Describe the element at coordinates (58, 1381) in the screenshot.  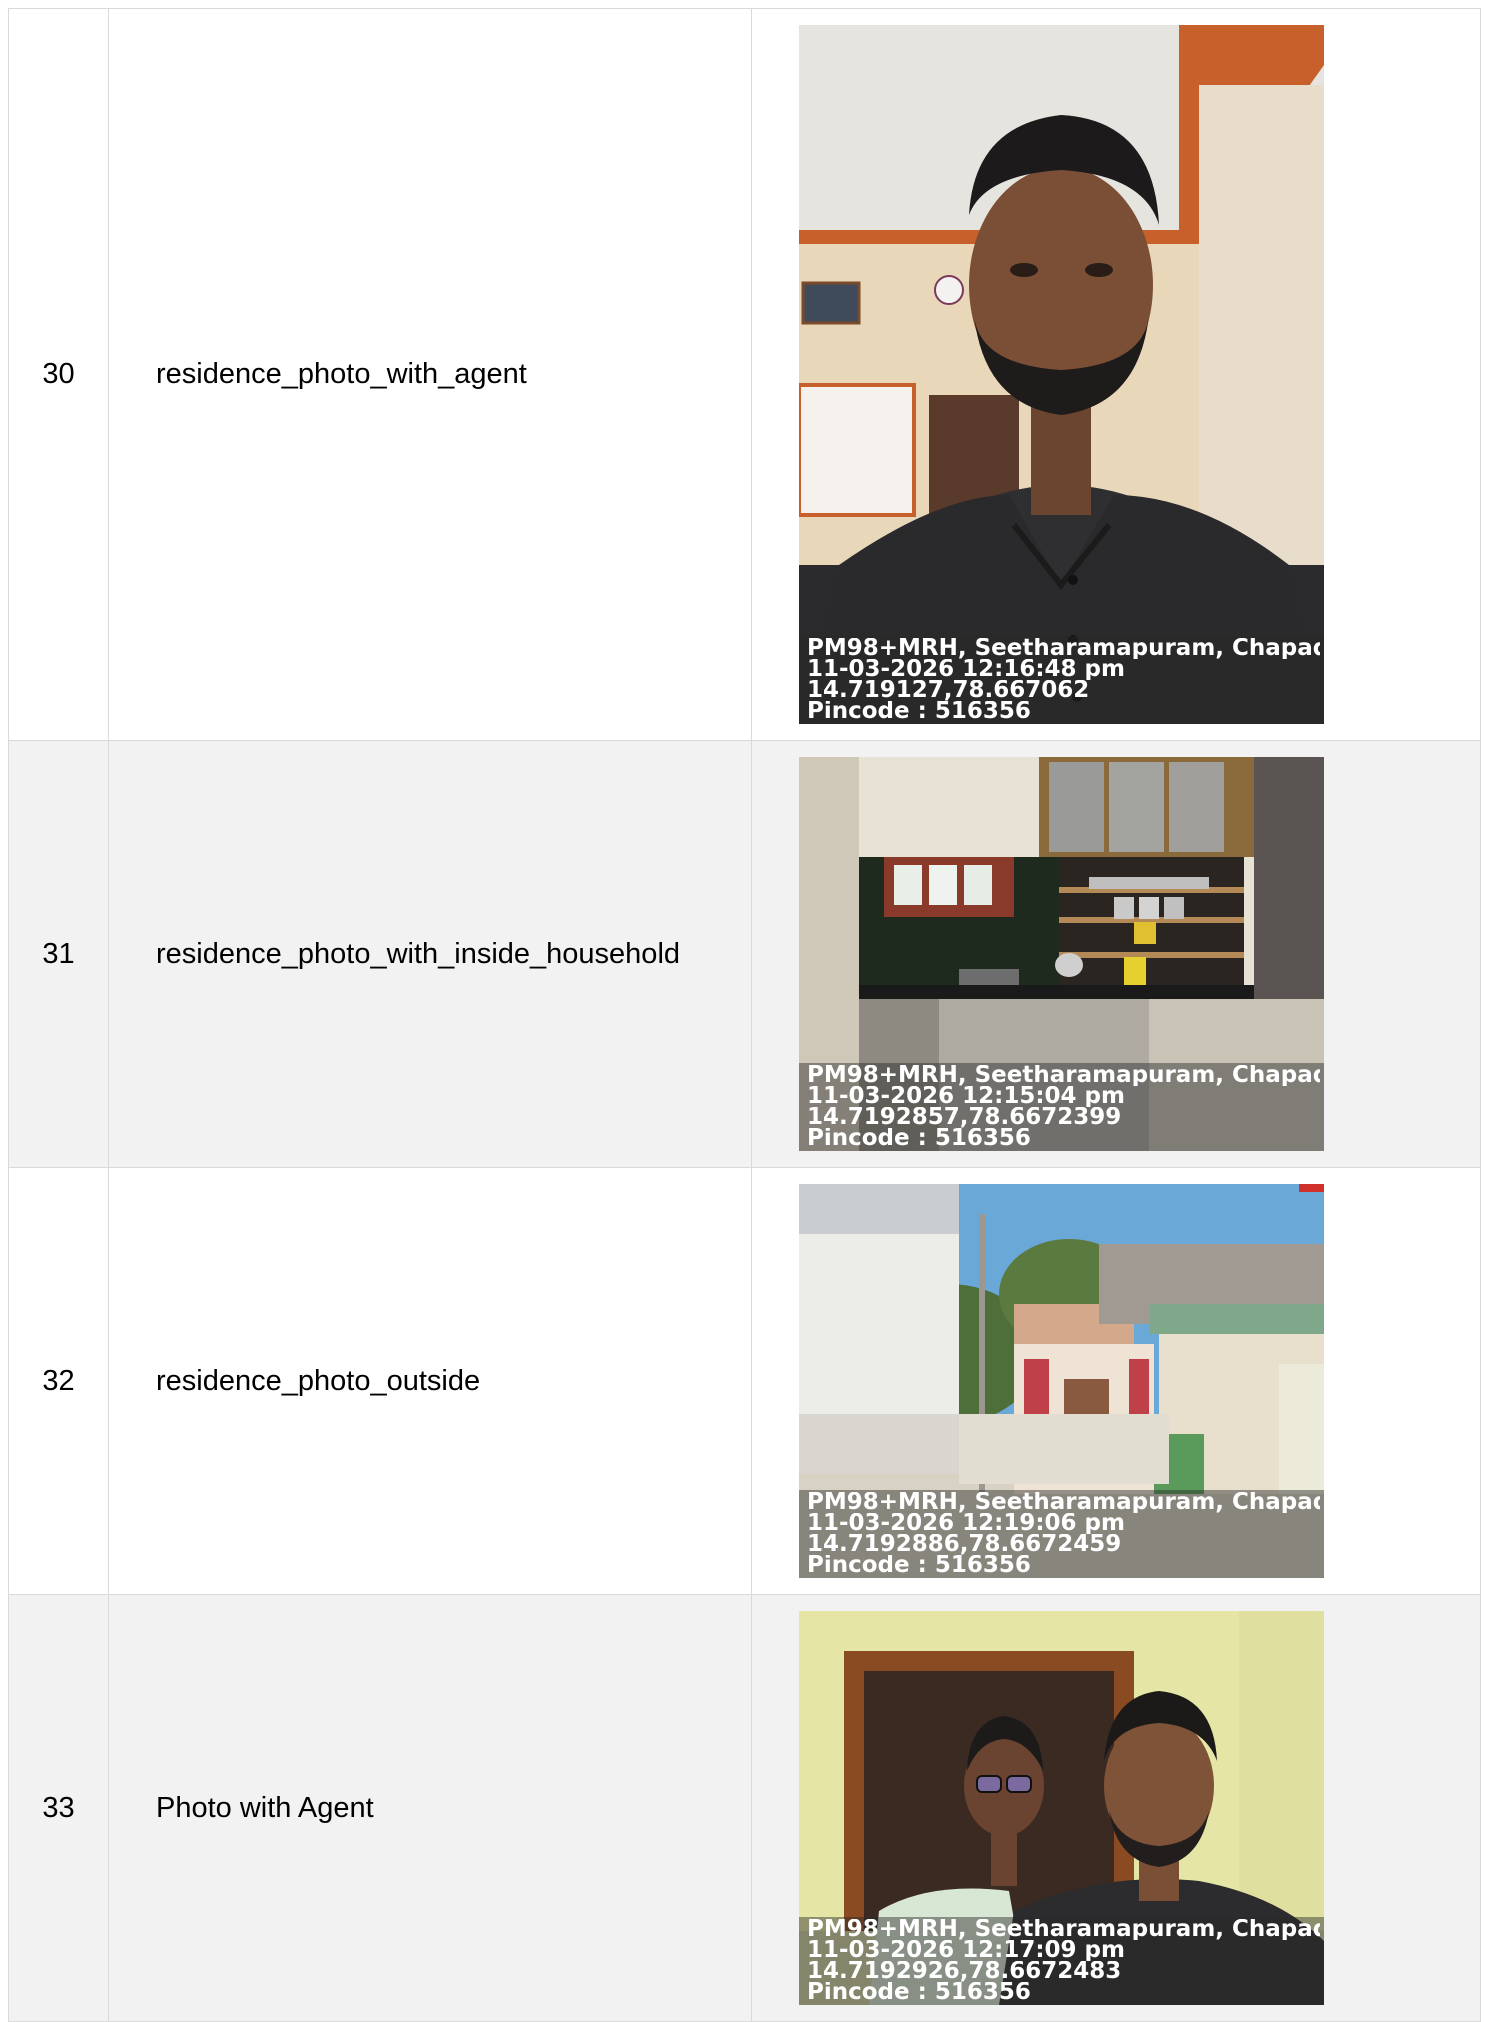
I see `row-number: 32` at that location.